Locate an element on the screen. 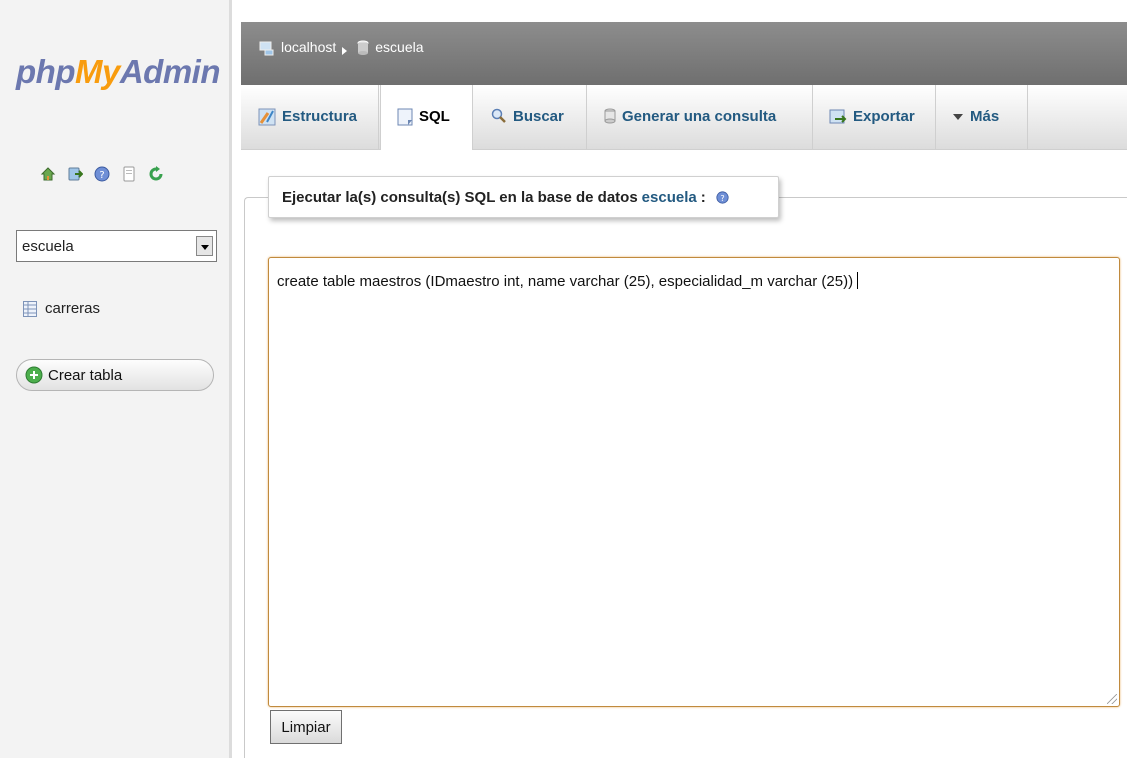  structure-icon is located at coordinates (267, 117).